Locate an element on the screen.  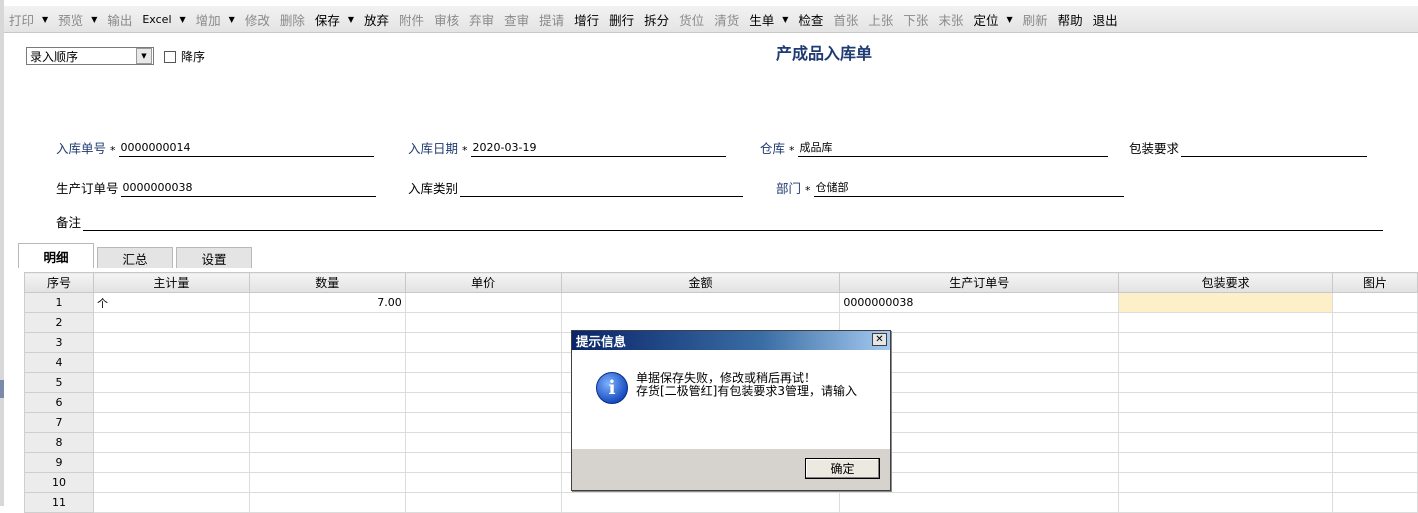
toolbar-button-22: 上张 is located at coordinates (880, 19).